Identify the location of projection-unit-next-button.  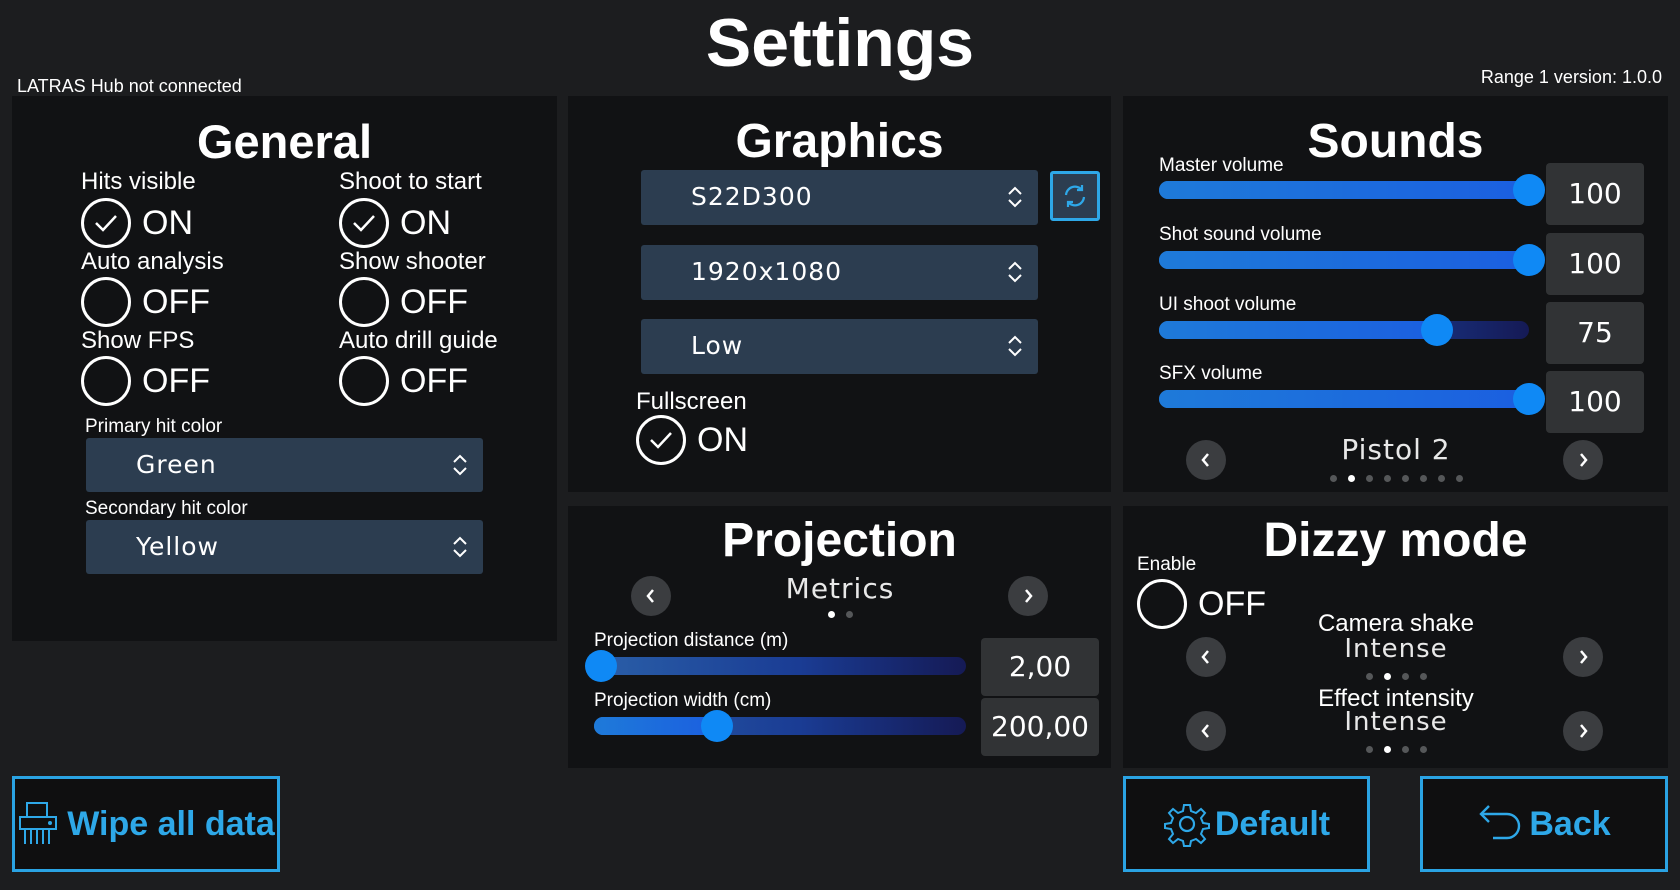
(1028, 596).